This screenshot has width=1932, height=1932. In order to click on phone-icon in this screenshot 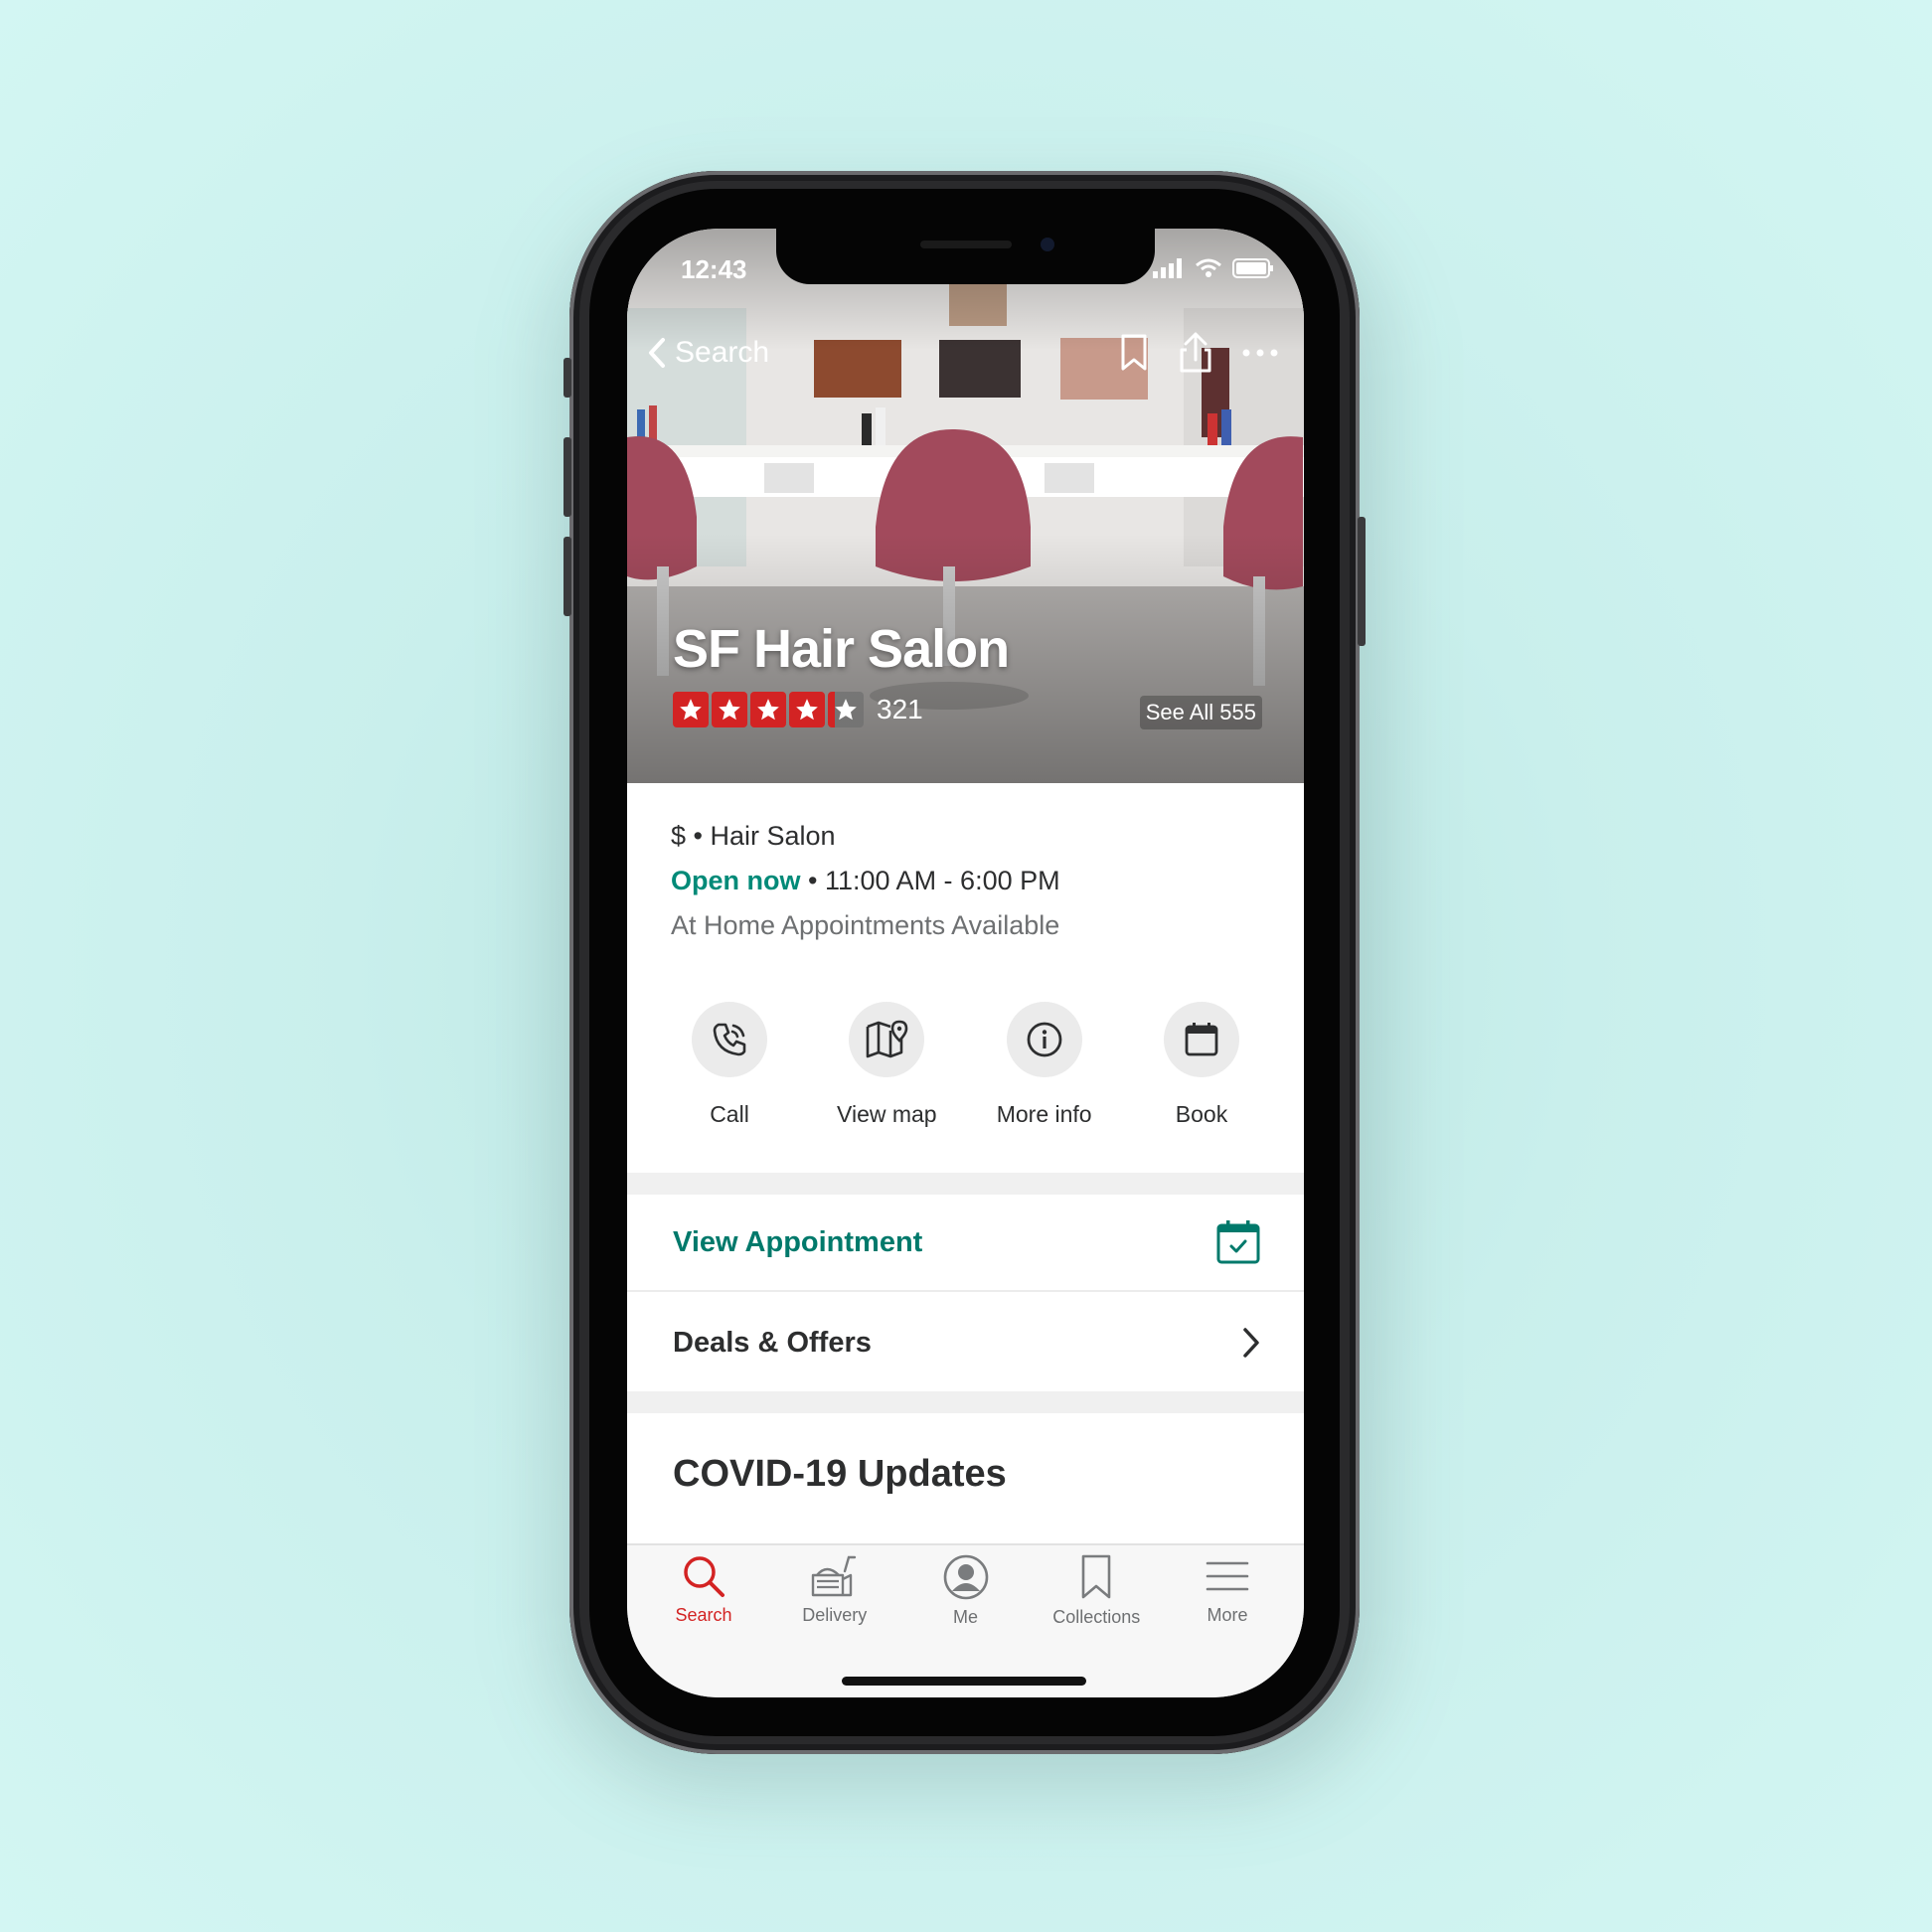, I will do `click(729, 1039)`.